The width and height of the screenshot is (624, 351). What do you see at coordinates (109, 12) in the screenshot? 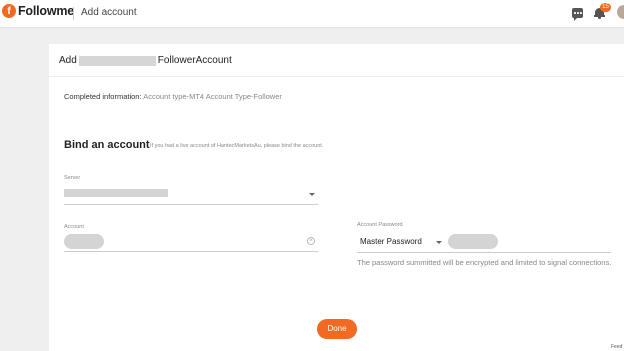
I see `breadcrumb: Add account` at bounding box center [109, 12].